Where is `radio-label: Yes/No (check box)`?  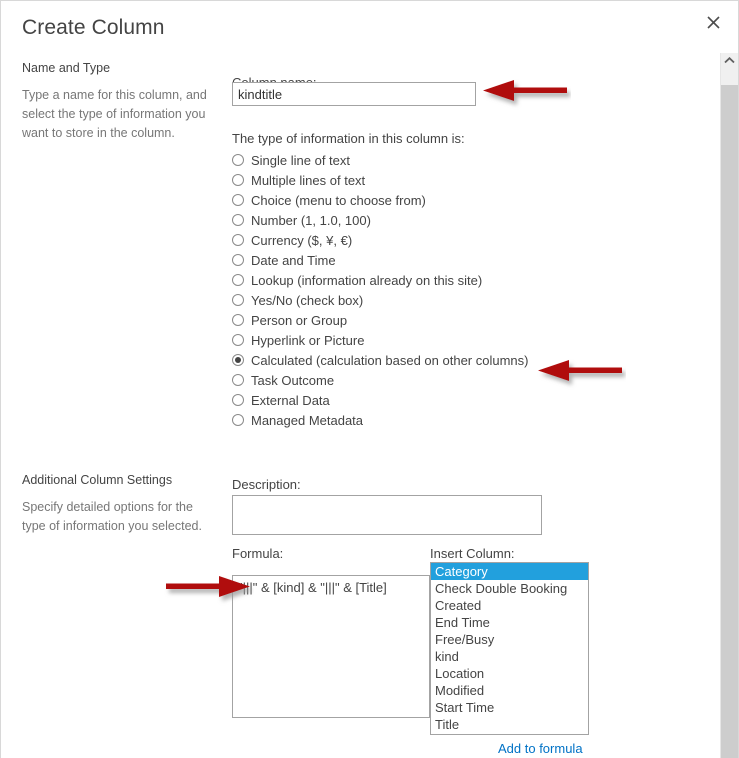 radio-label: Yes/No (check box) is located at coordinates (307, 300).